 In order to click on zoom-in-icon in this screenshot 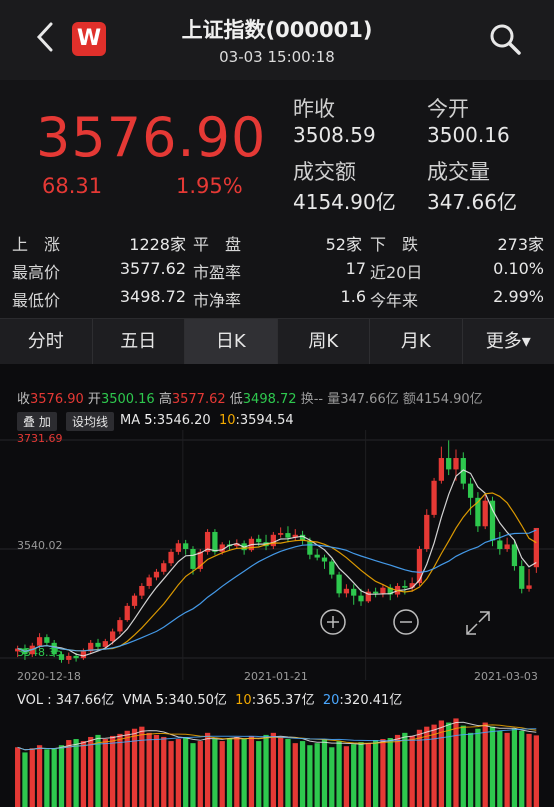, I will do `click(333, 622)`.